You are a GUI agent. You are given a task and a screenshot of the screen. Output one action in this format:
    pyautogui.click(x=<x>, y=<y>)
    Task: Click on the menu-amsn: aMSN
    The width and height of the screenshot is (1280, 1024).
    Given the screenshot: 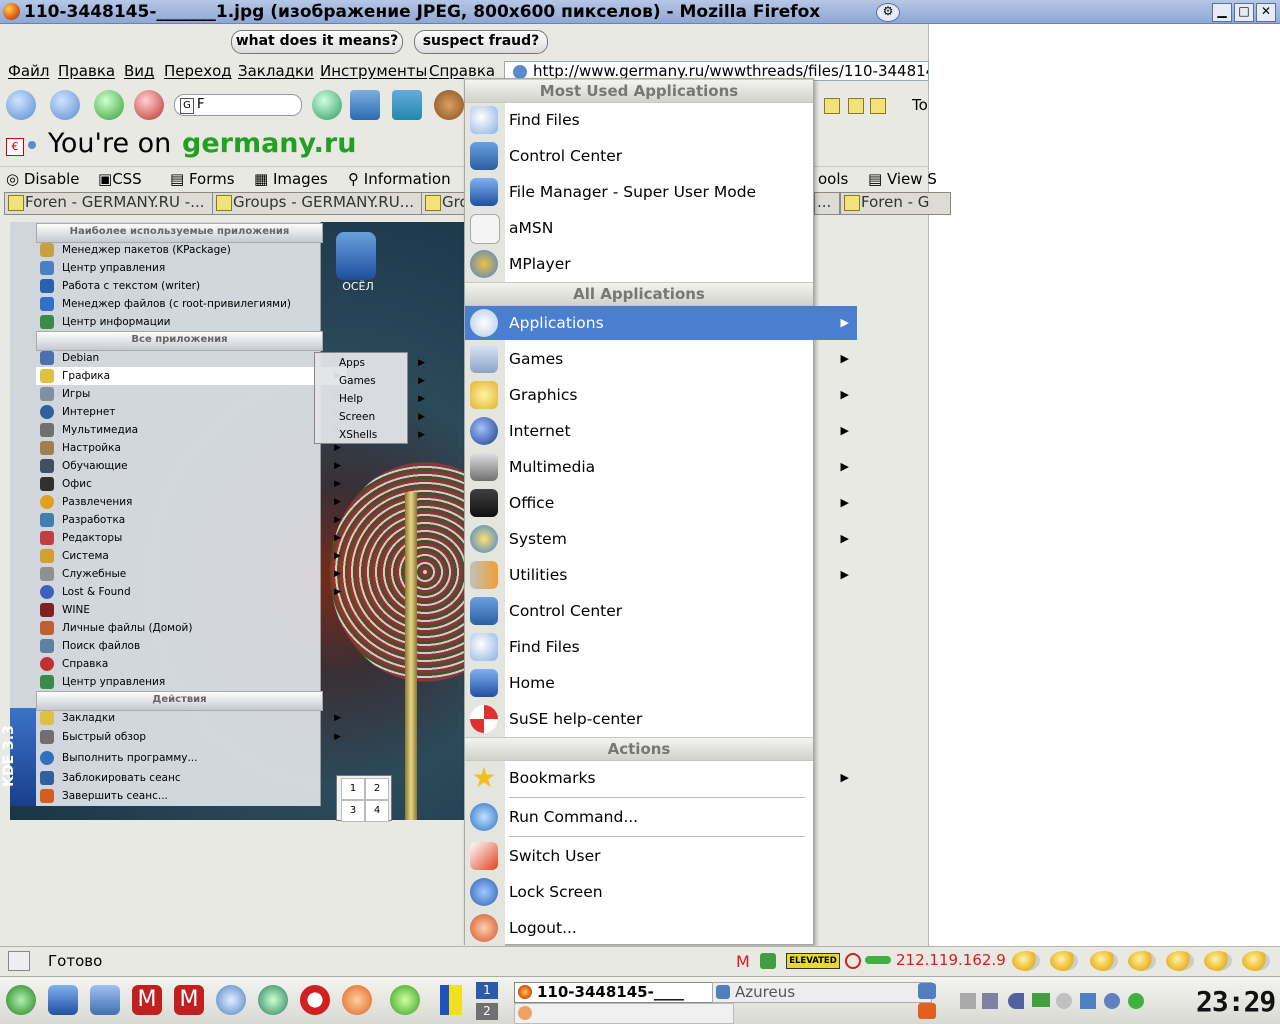 What is the action you would take?
    pyautogui.click(x=661, y=228)
    